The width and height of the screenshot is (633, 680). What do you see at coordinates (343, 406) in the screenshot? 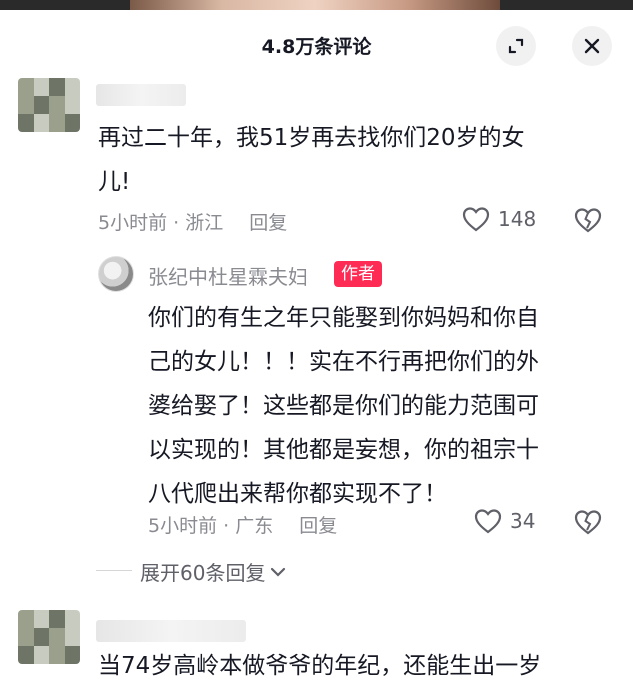
I see `reply-text-line: 婆给娶了！这些都是你们的能力范围可` at bounding box center [343, 406].